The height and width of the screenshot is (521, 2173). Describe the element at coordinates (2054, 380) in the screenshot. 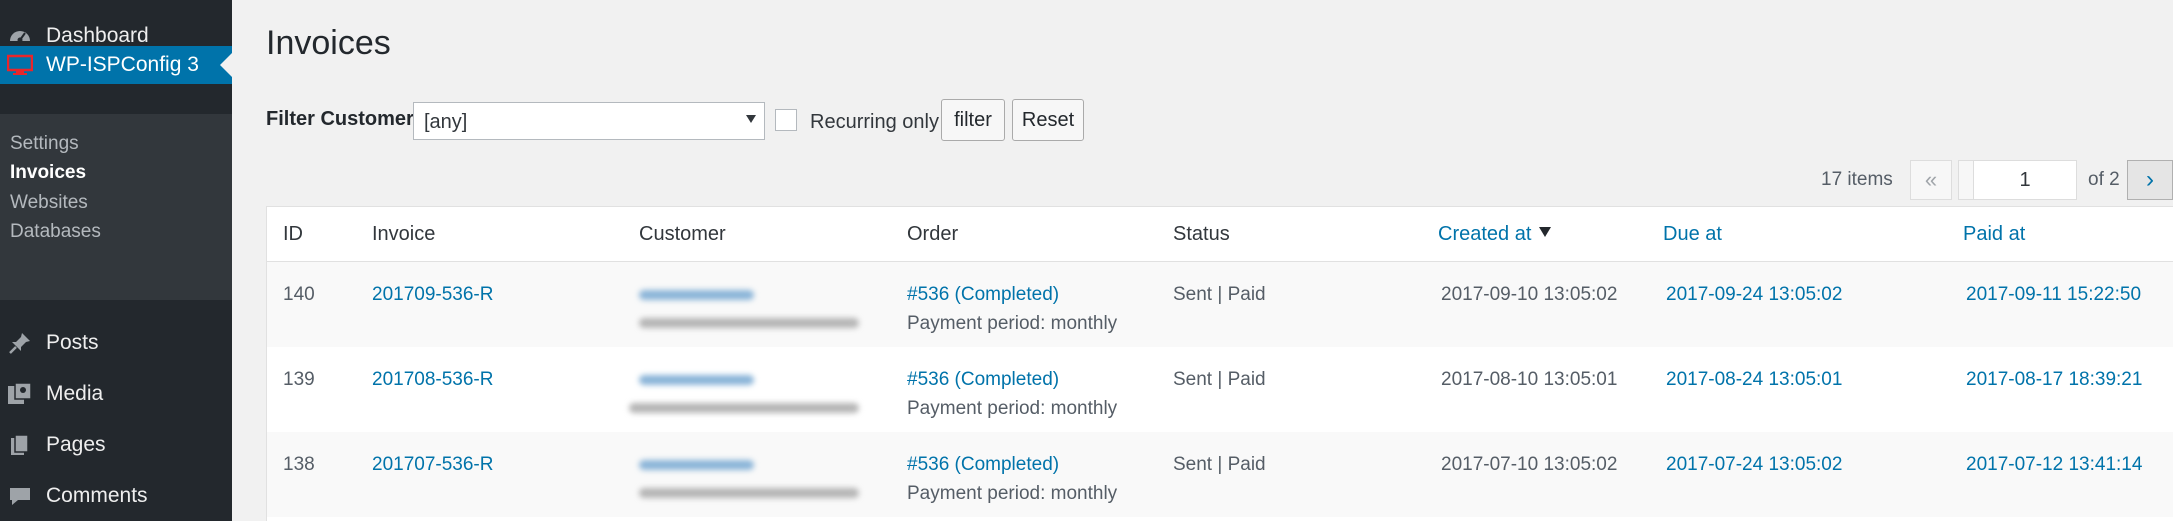

I see `cell-paid-at: 2017-08-17 18:39:21` at that location.